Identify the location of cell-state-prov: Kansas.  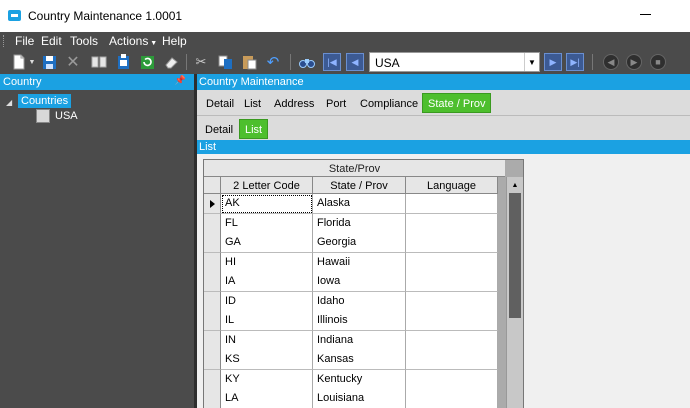
(359, 360).